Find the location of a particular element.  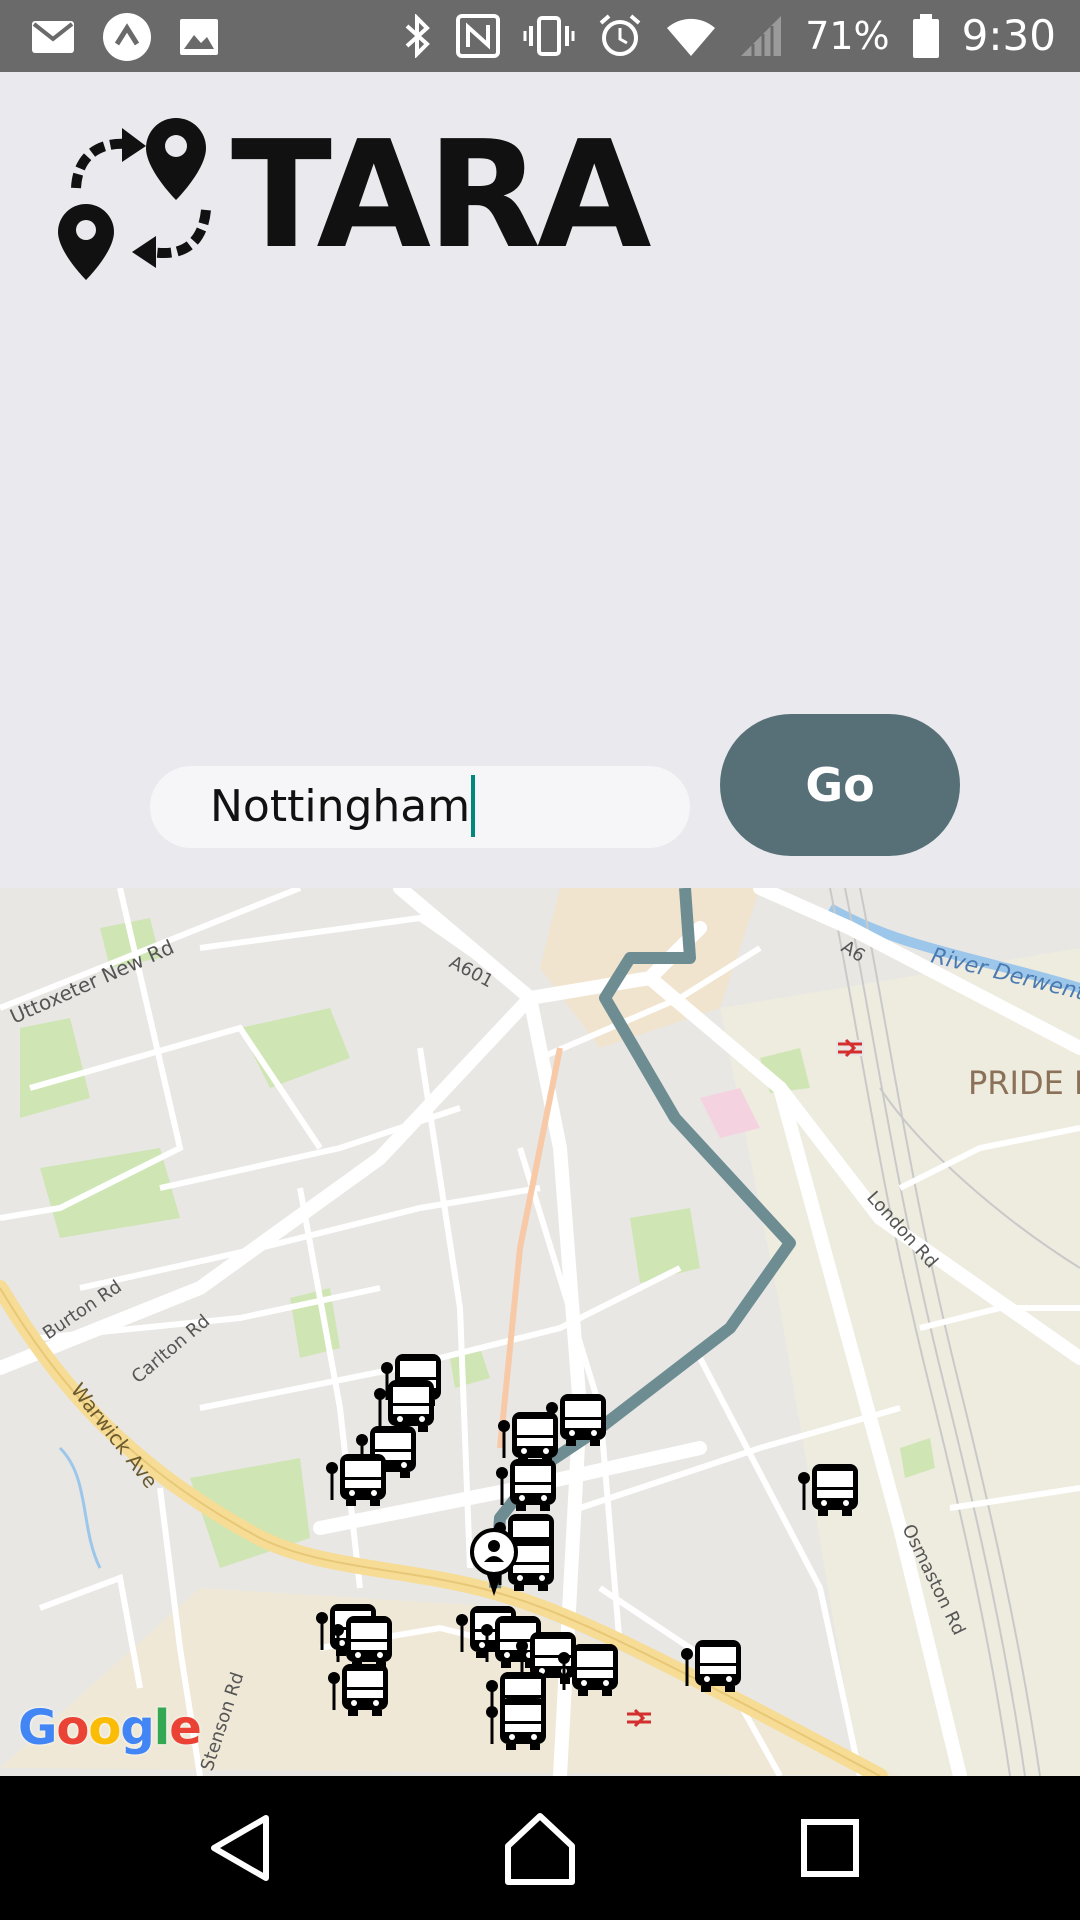

signal-icon is located at coordinates (761, 36).